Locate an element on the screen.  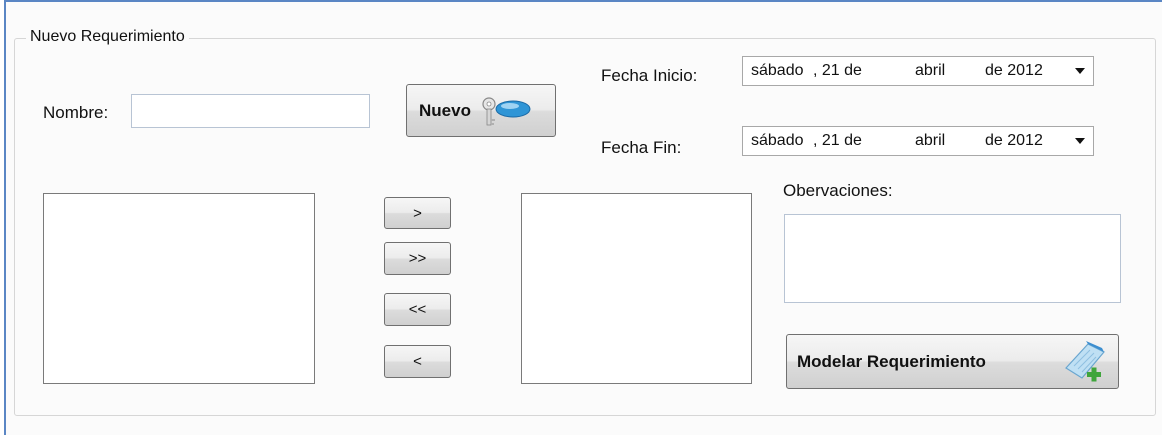
nombre-label: Nombre: is located at coordinates (76, 112).